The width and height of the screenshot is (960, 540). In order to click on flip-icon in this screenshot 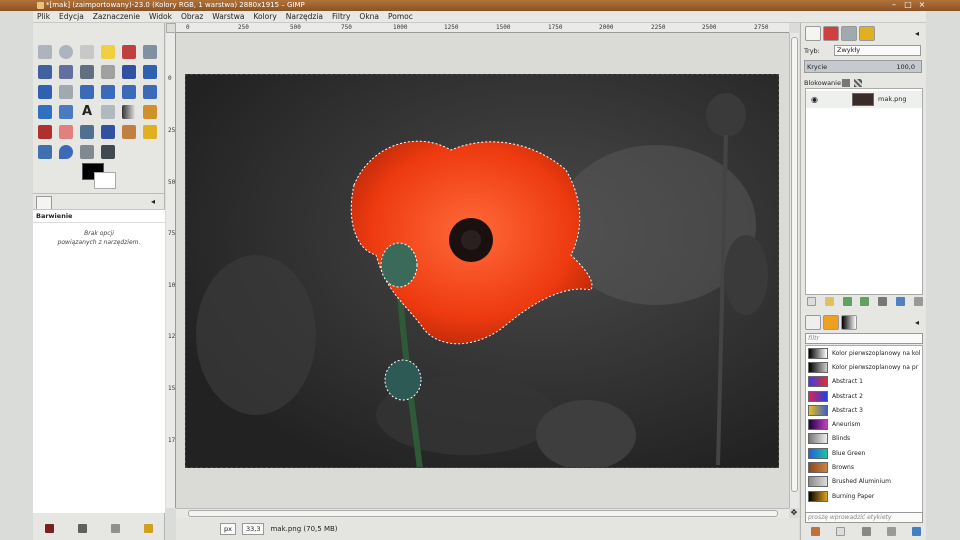, I will do `click(45, 112)`.